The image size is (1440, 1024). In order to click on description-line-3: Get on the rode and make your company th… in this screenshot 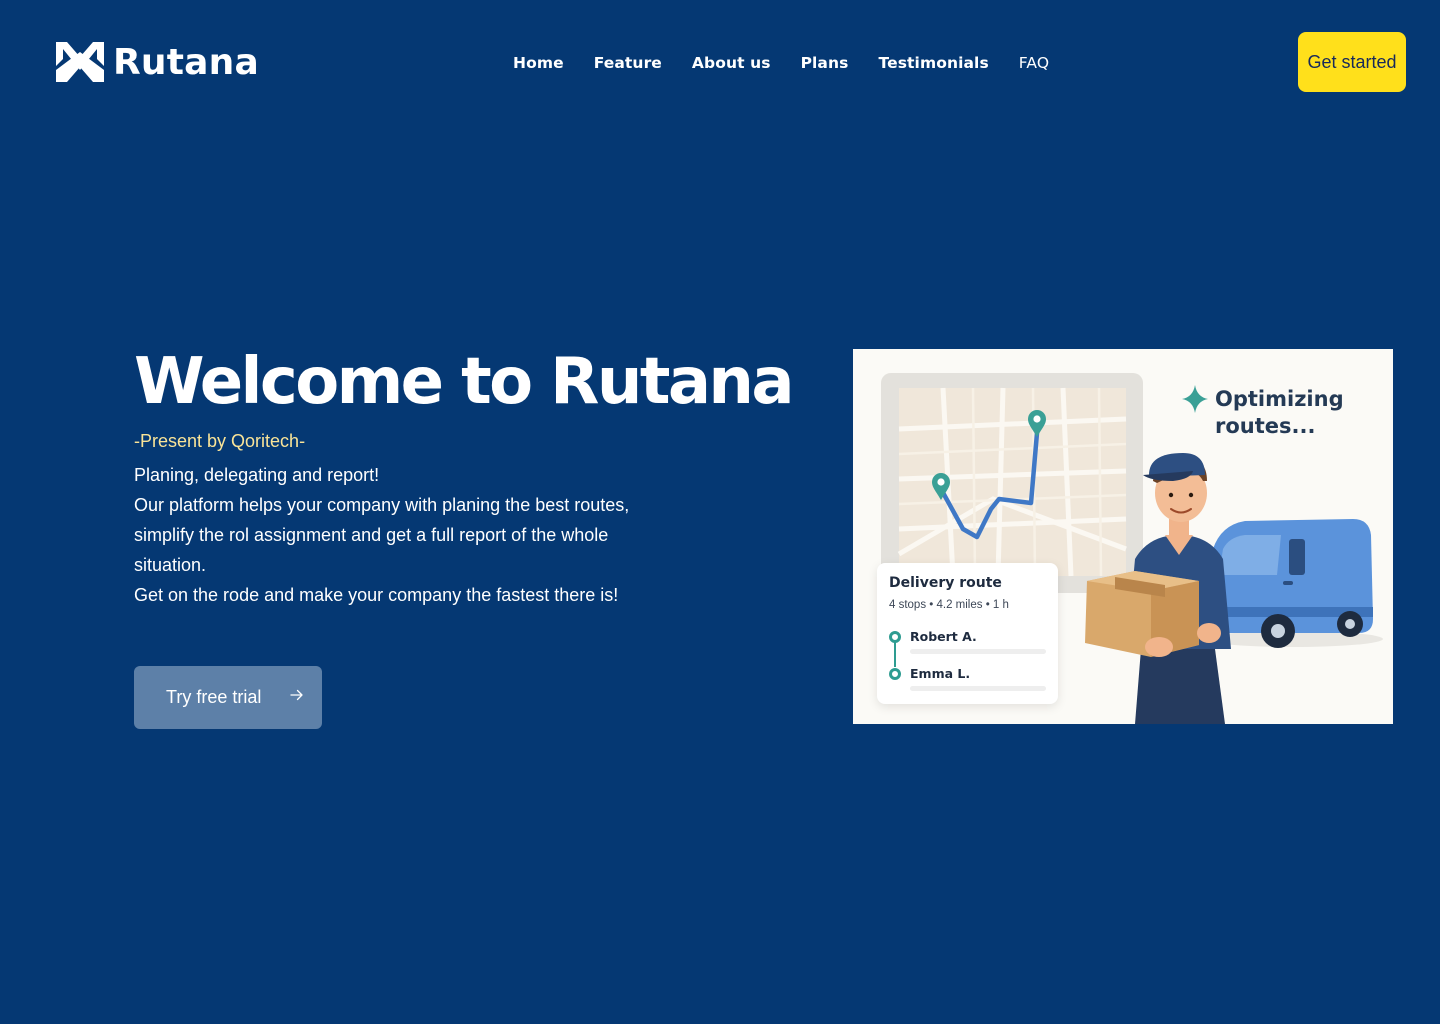, I will do `click(376, 595)`.